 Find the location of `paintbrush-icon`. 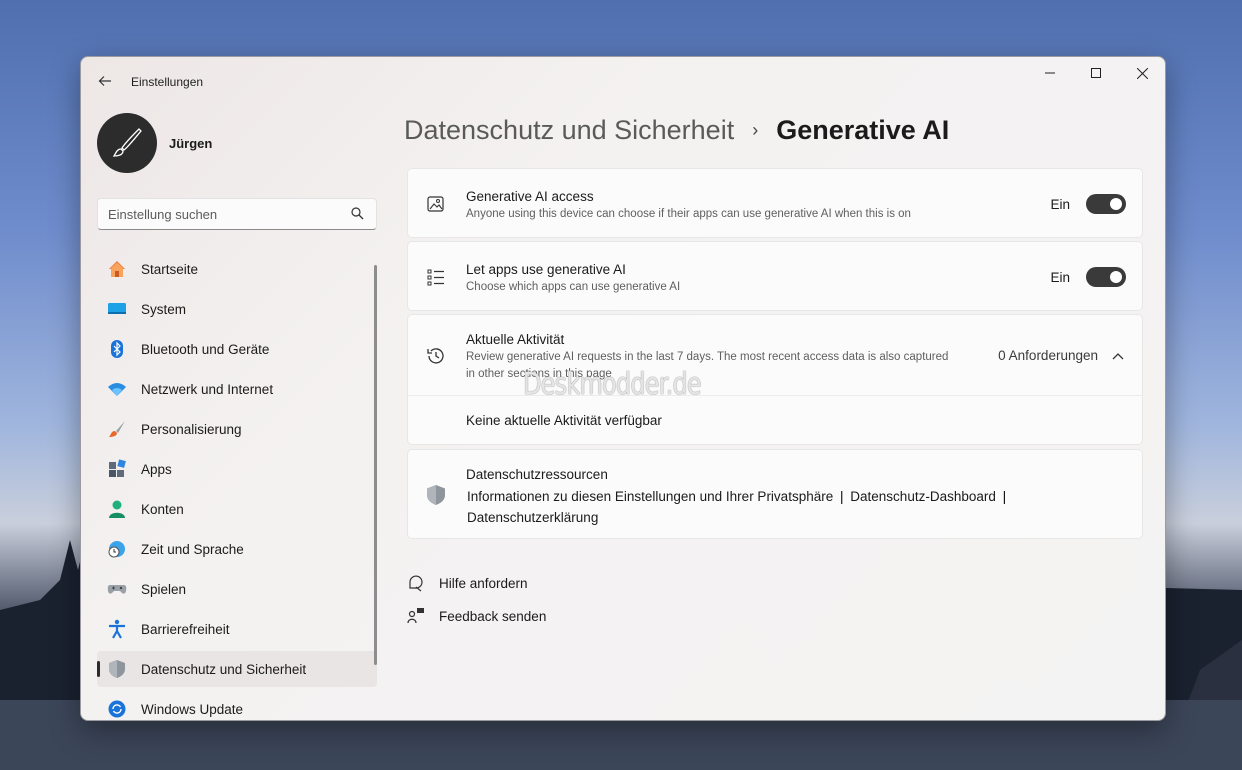

paintbrush-icon is located at coordinates (127, 142).